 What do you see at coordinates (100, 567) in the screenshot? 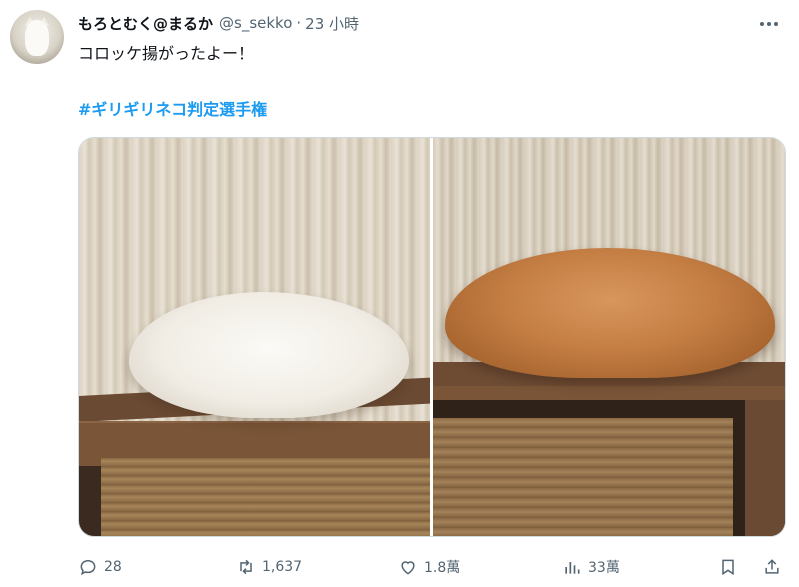
I see `reply-button: 28` at bounding box center [100, 567].